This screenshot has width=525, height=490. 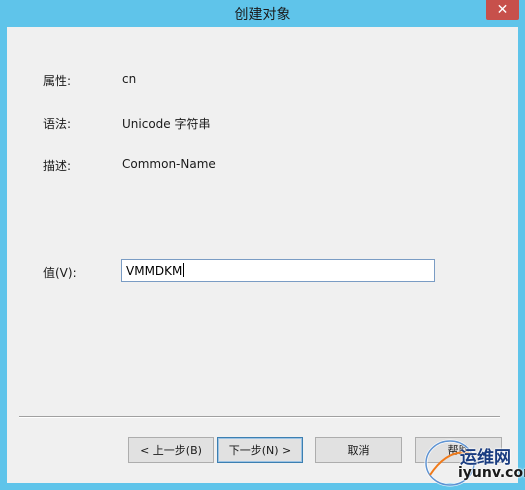 What do you see at coordinates (129, 79) in the screenshot?
I see `attribute-value: cn` at bounding box center [129, 79].